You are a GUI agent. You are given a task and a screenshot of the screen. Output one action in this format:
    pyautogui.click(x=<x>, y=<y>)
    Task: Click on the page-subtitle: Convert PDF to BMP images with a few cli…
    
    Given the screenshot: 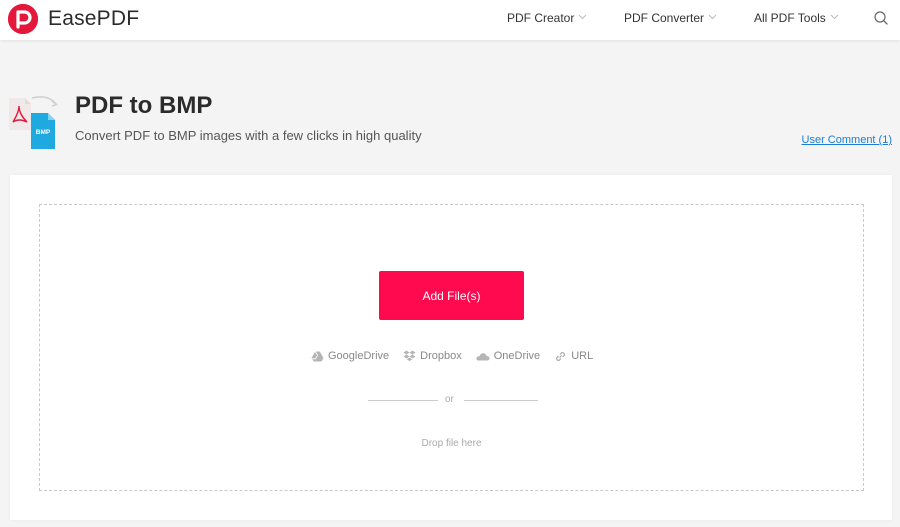 What is the action you would take?
    pyautogui.click(x=248, y=135)
    